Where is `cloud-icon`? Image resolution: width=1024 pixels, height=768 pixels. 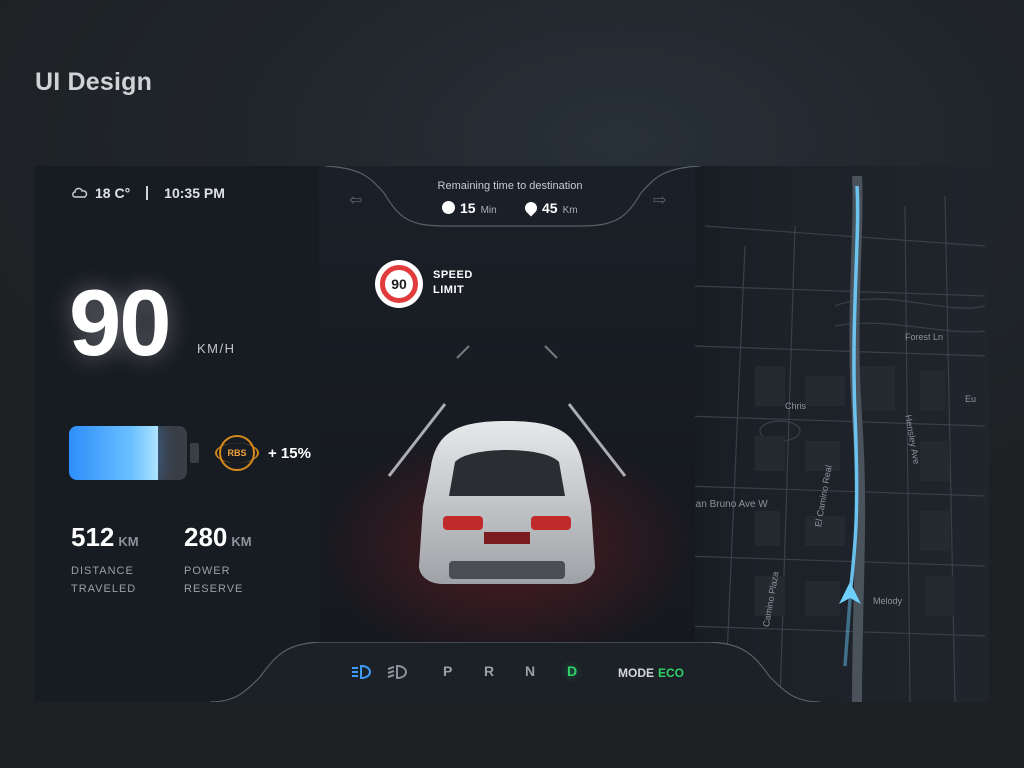 cloud-icon is located at coordinates (80, 193).